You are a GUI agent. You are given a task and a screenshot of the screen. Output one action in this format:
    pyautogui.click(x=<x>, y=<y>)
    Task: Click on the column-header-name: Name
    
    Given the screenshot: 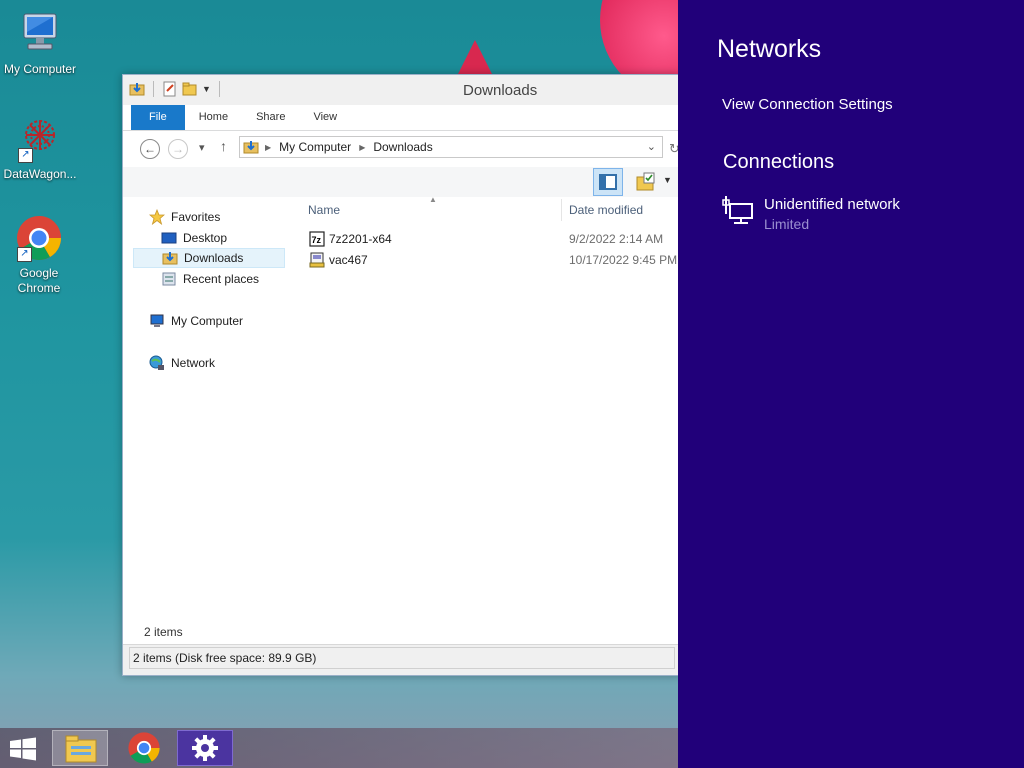 What is the action you would take?
    pyautogui.click(x=324, y=210)
    